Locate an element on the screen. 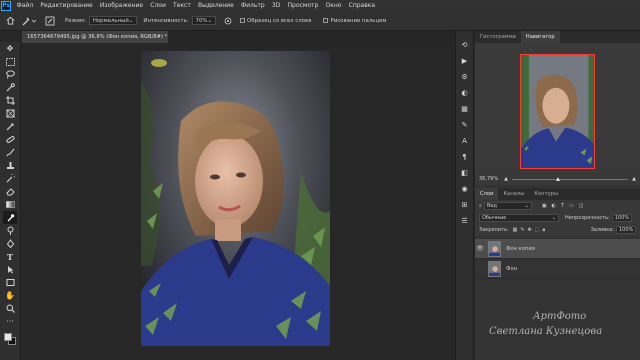 This screenshot has width=640, height=360. layer-row-background: Фон is located at coordinates (557, 269).